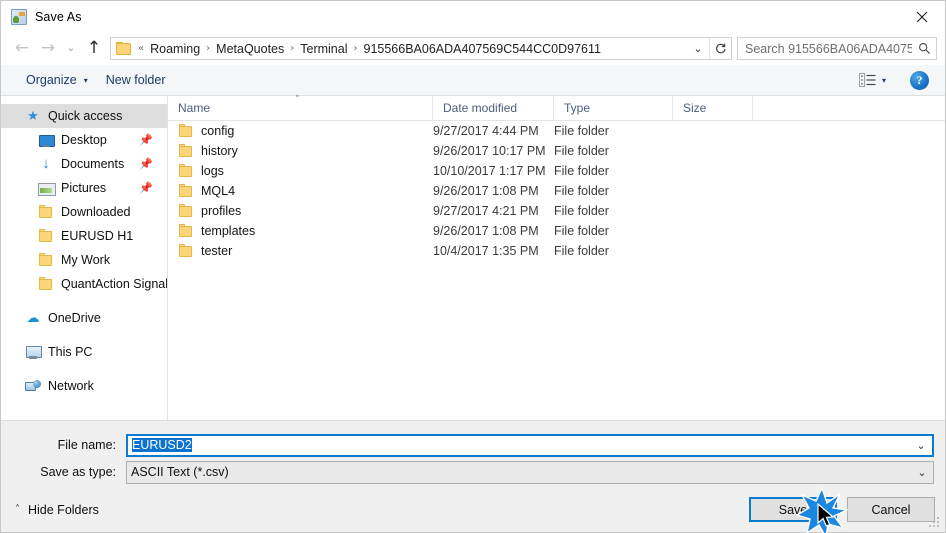 The width and height of the screenshot is (946, 533). What do you see at coordinates (924, 48) in the screenshot?
I see `search-icon` at bounding box center [924, 48].